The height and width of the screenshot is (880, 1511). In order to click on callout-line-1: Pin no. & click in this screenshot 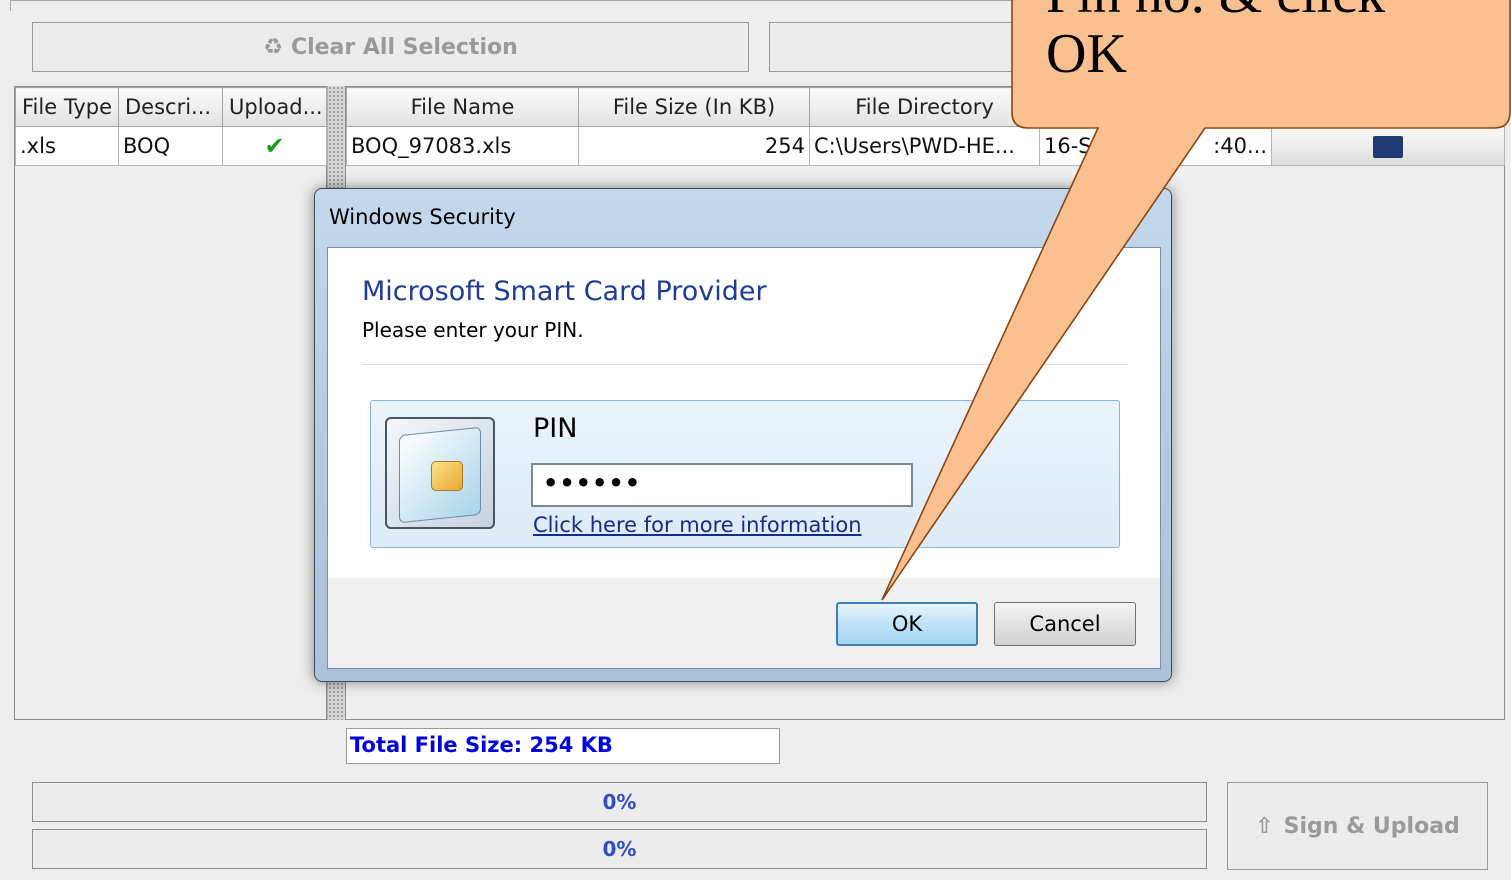, I will do `click(1215, 12)`.